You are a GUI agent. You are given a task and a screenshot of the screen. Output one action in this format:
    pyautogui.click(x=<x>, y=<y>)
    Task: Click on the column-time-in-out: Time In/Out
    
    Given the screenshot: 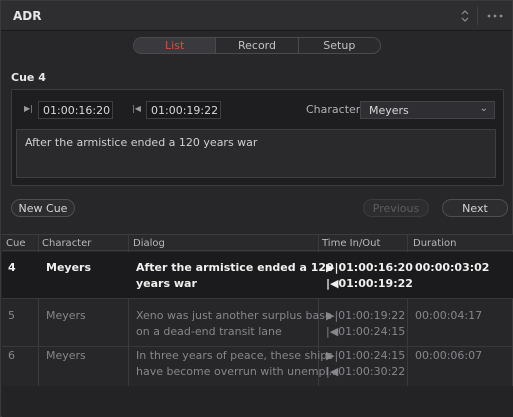 What is the action you would take?
    pyautogui.click(x=351, y=243)
    